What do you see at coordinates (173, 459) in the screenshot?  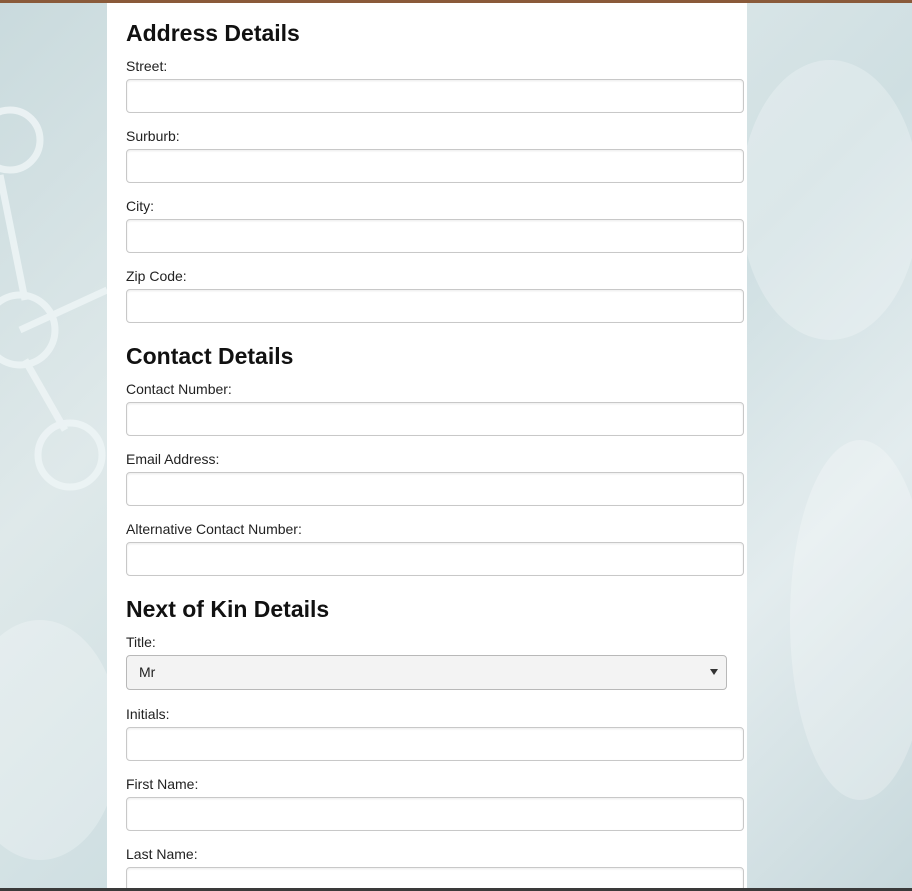 I see `email-address-label: Email Address:` at bounding box center [173, 459].